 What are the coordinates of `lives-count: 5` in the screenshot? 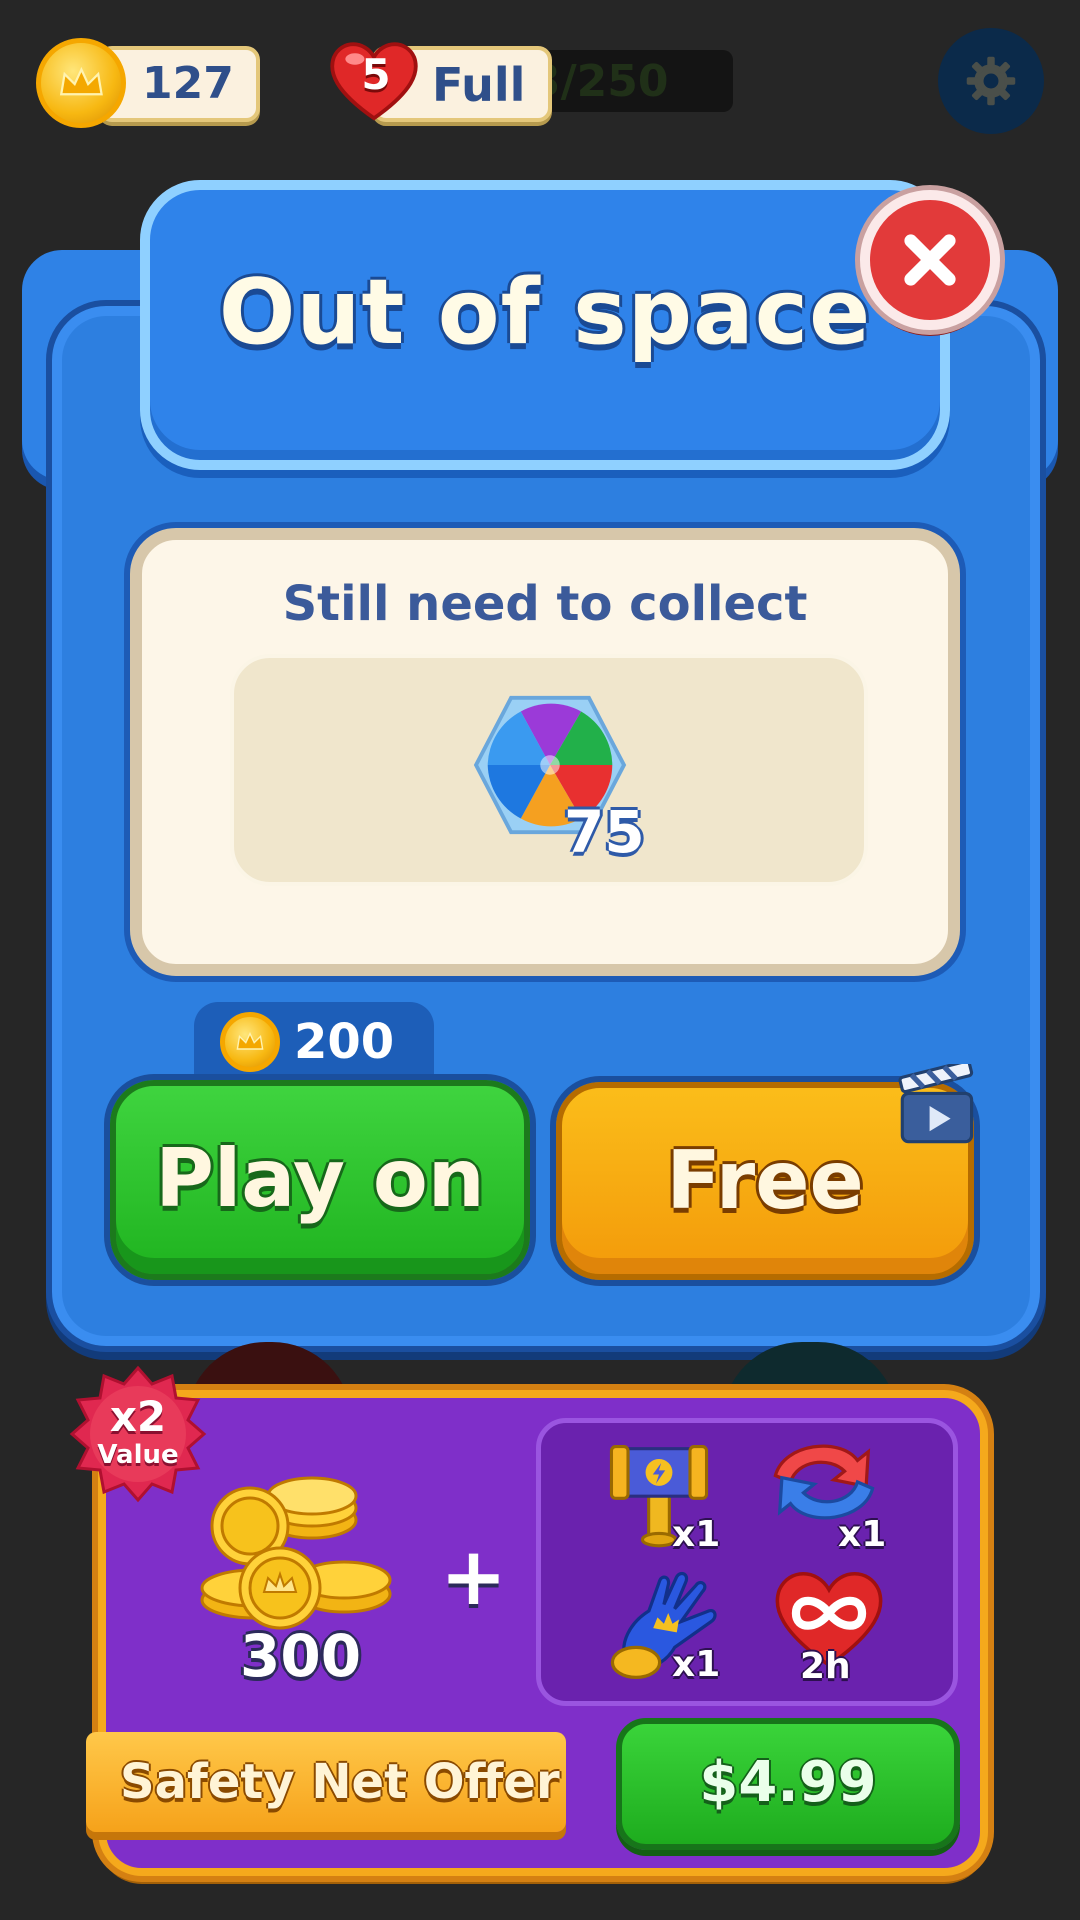 It's located at (376, 74).